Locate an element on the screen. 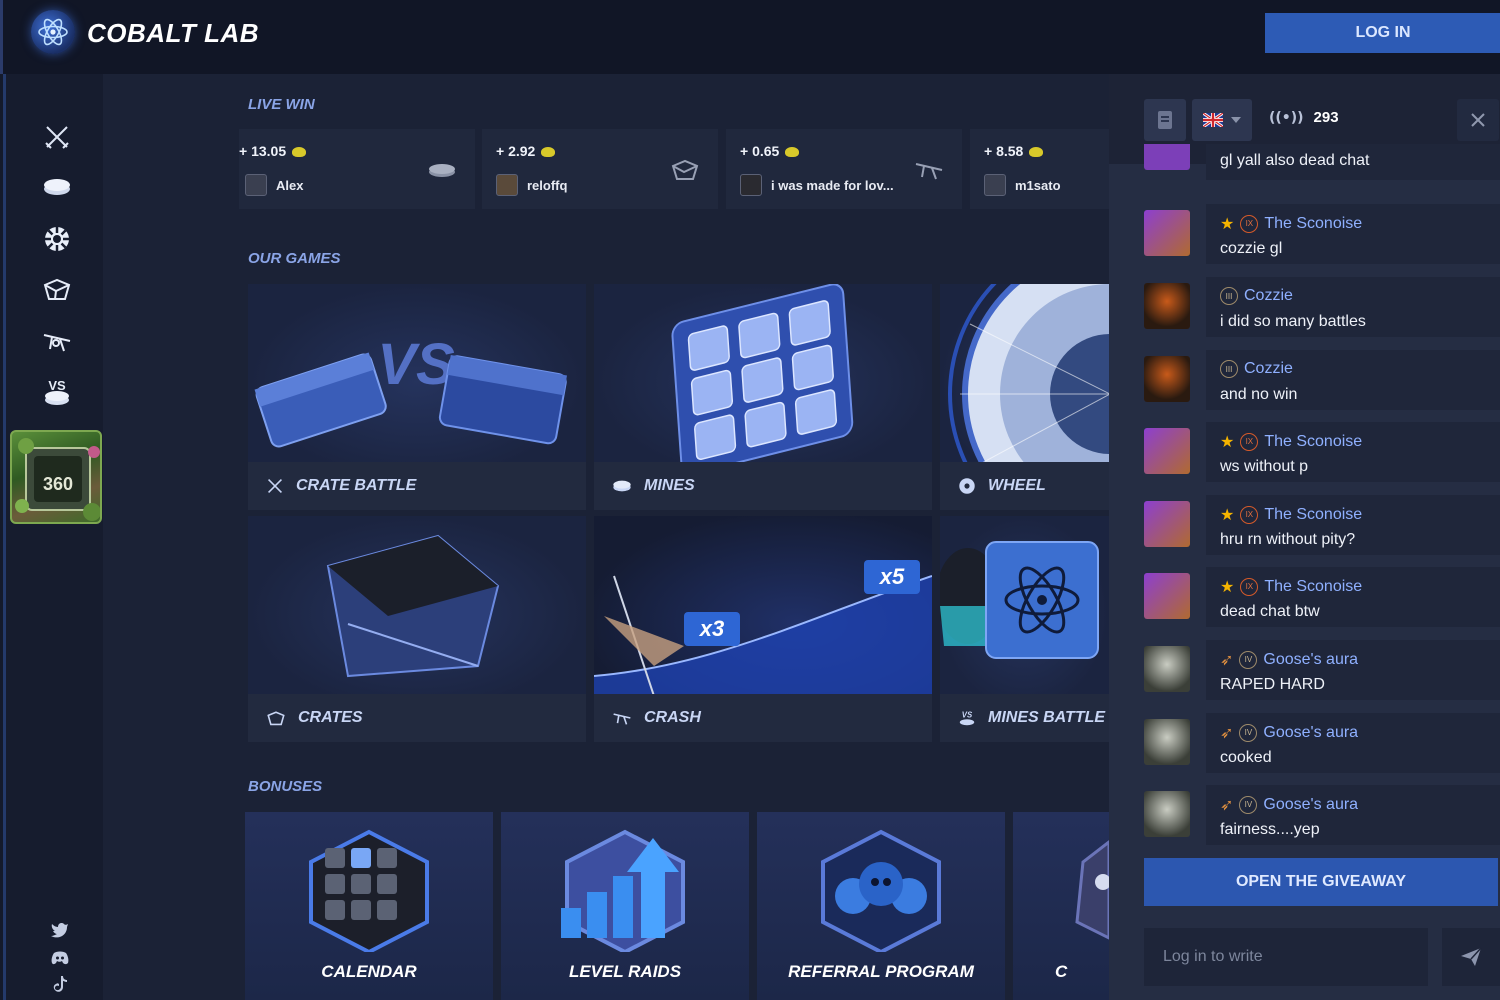 This screenshot has width=1500, height=1000. mines-battle-art is located at coordinates (1024, 605).